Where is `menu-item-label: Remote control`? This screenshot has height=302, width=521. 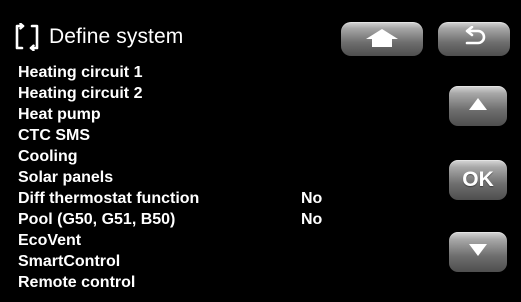 menu-item-label: Remote control is located at coordinates (77, 282).